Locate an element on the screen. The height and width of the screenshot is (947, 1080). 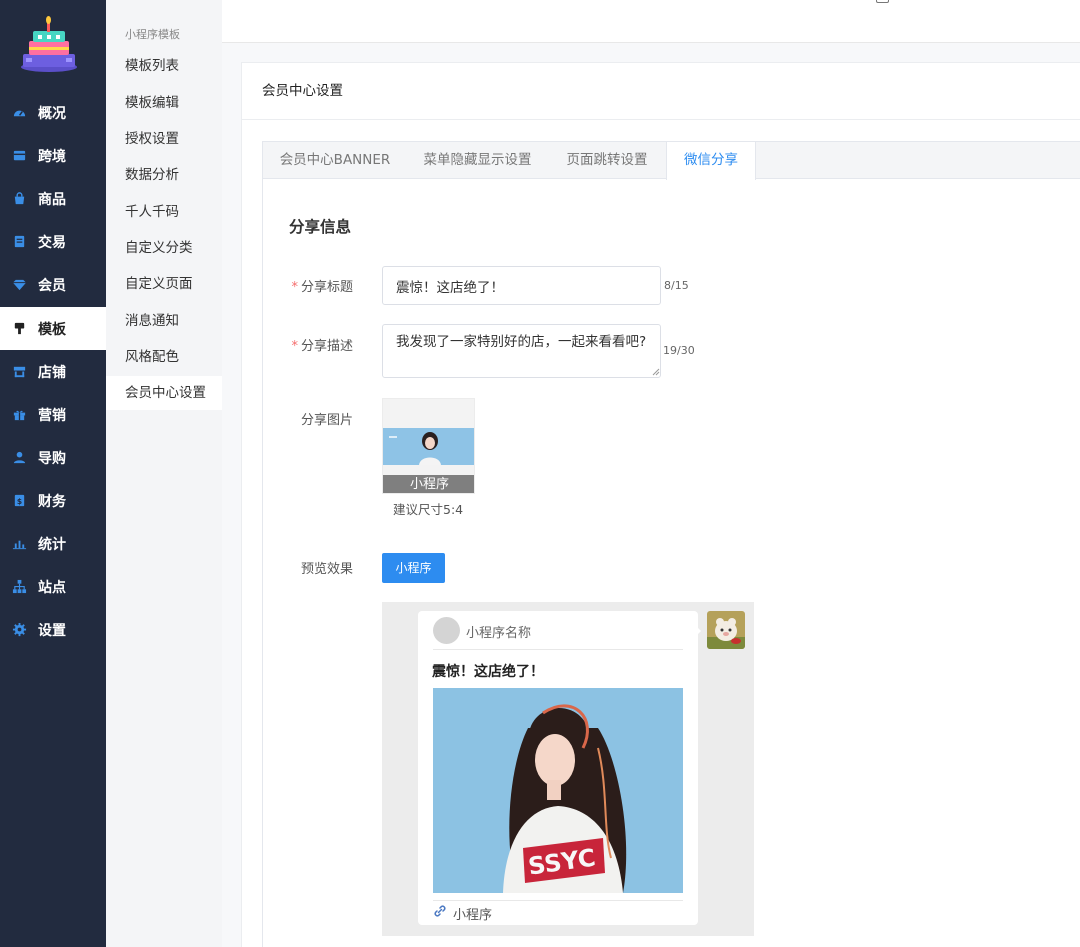
subnav-item-custom-page: 自定义页面 is located at coordinates (164, 284).